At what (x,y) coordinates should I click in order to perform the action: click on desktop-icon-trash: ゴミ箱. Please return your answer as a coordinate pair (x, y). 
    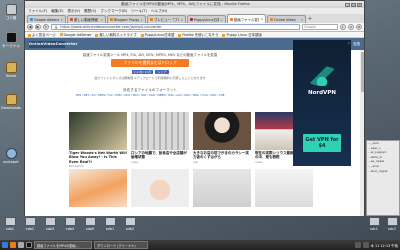
    Looking at the image, I should click on (11, 12).